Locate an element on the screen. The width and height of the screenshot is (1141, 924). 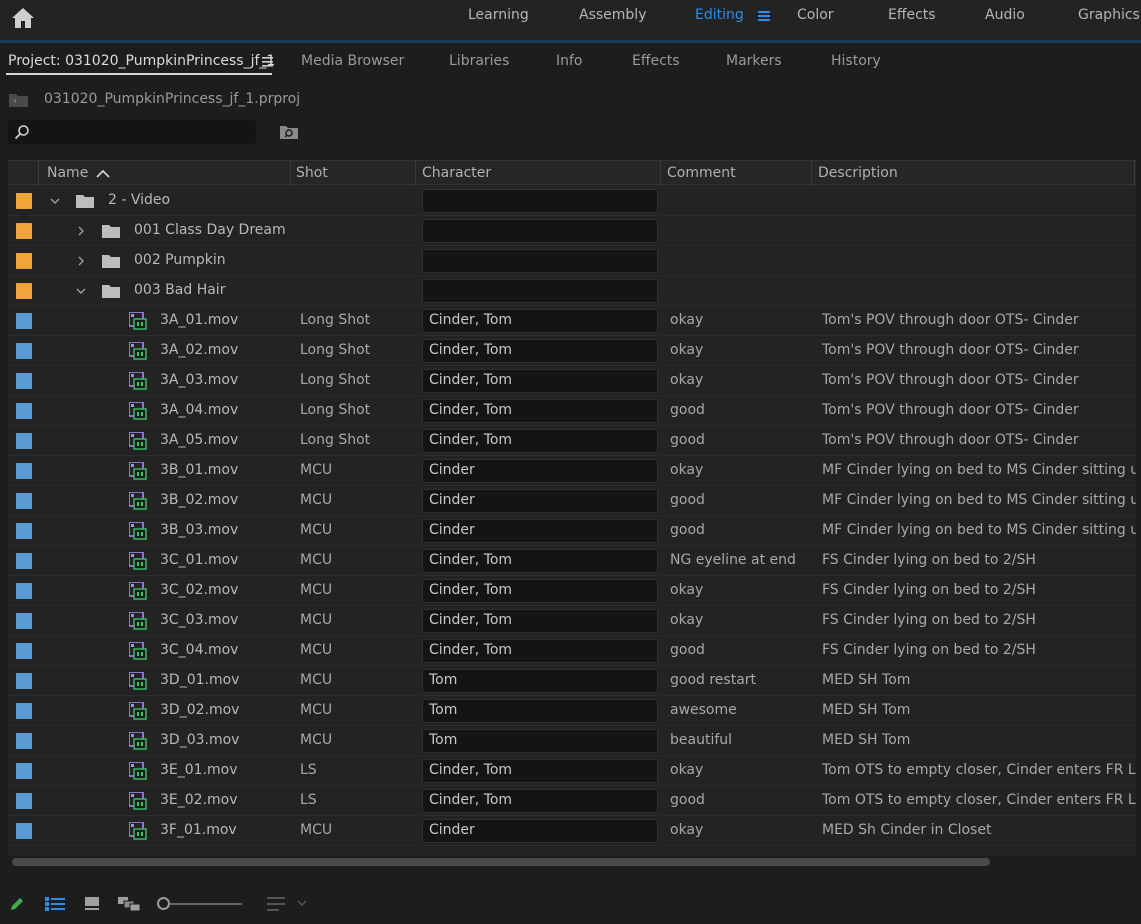
workspace-tab-assembly: Assembly is located at coordinates (612, 15).